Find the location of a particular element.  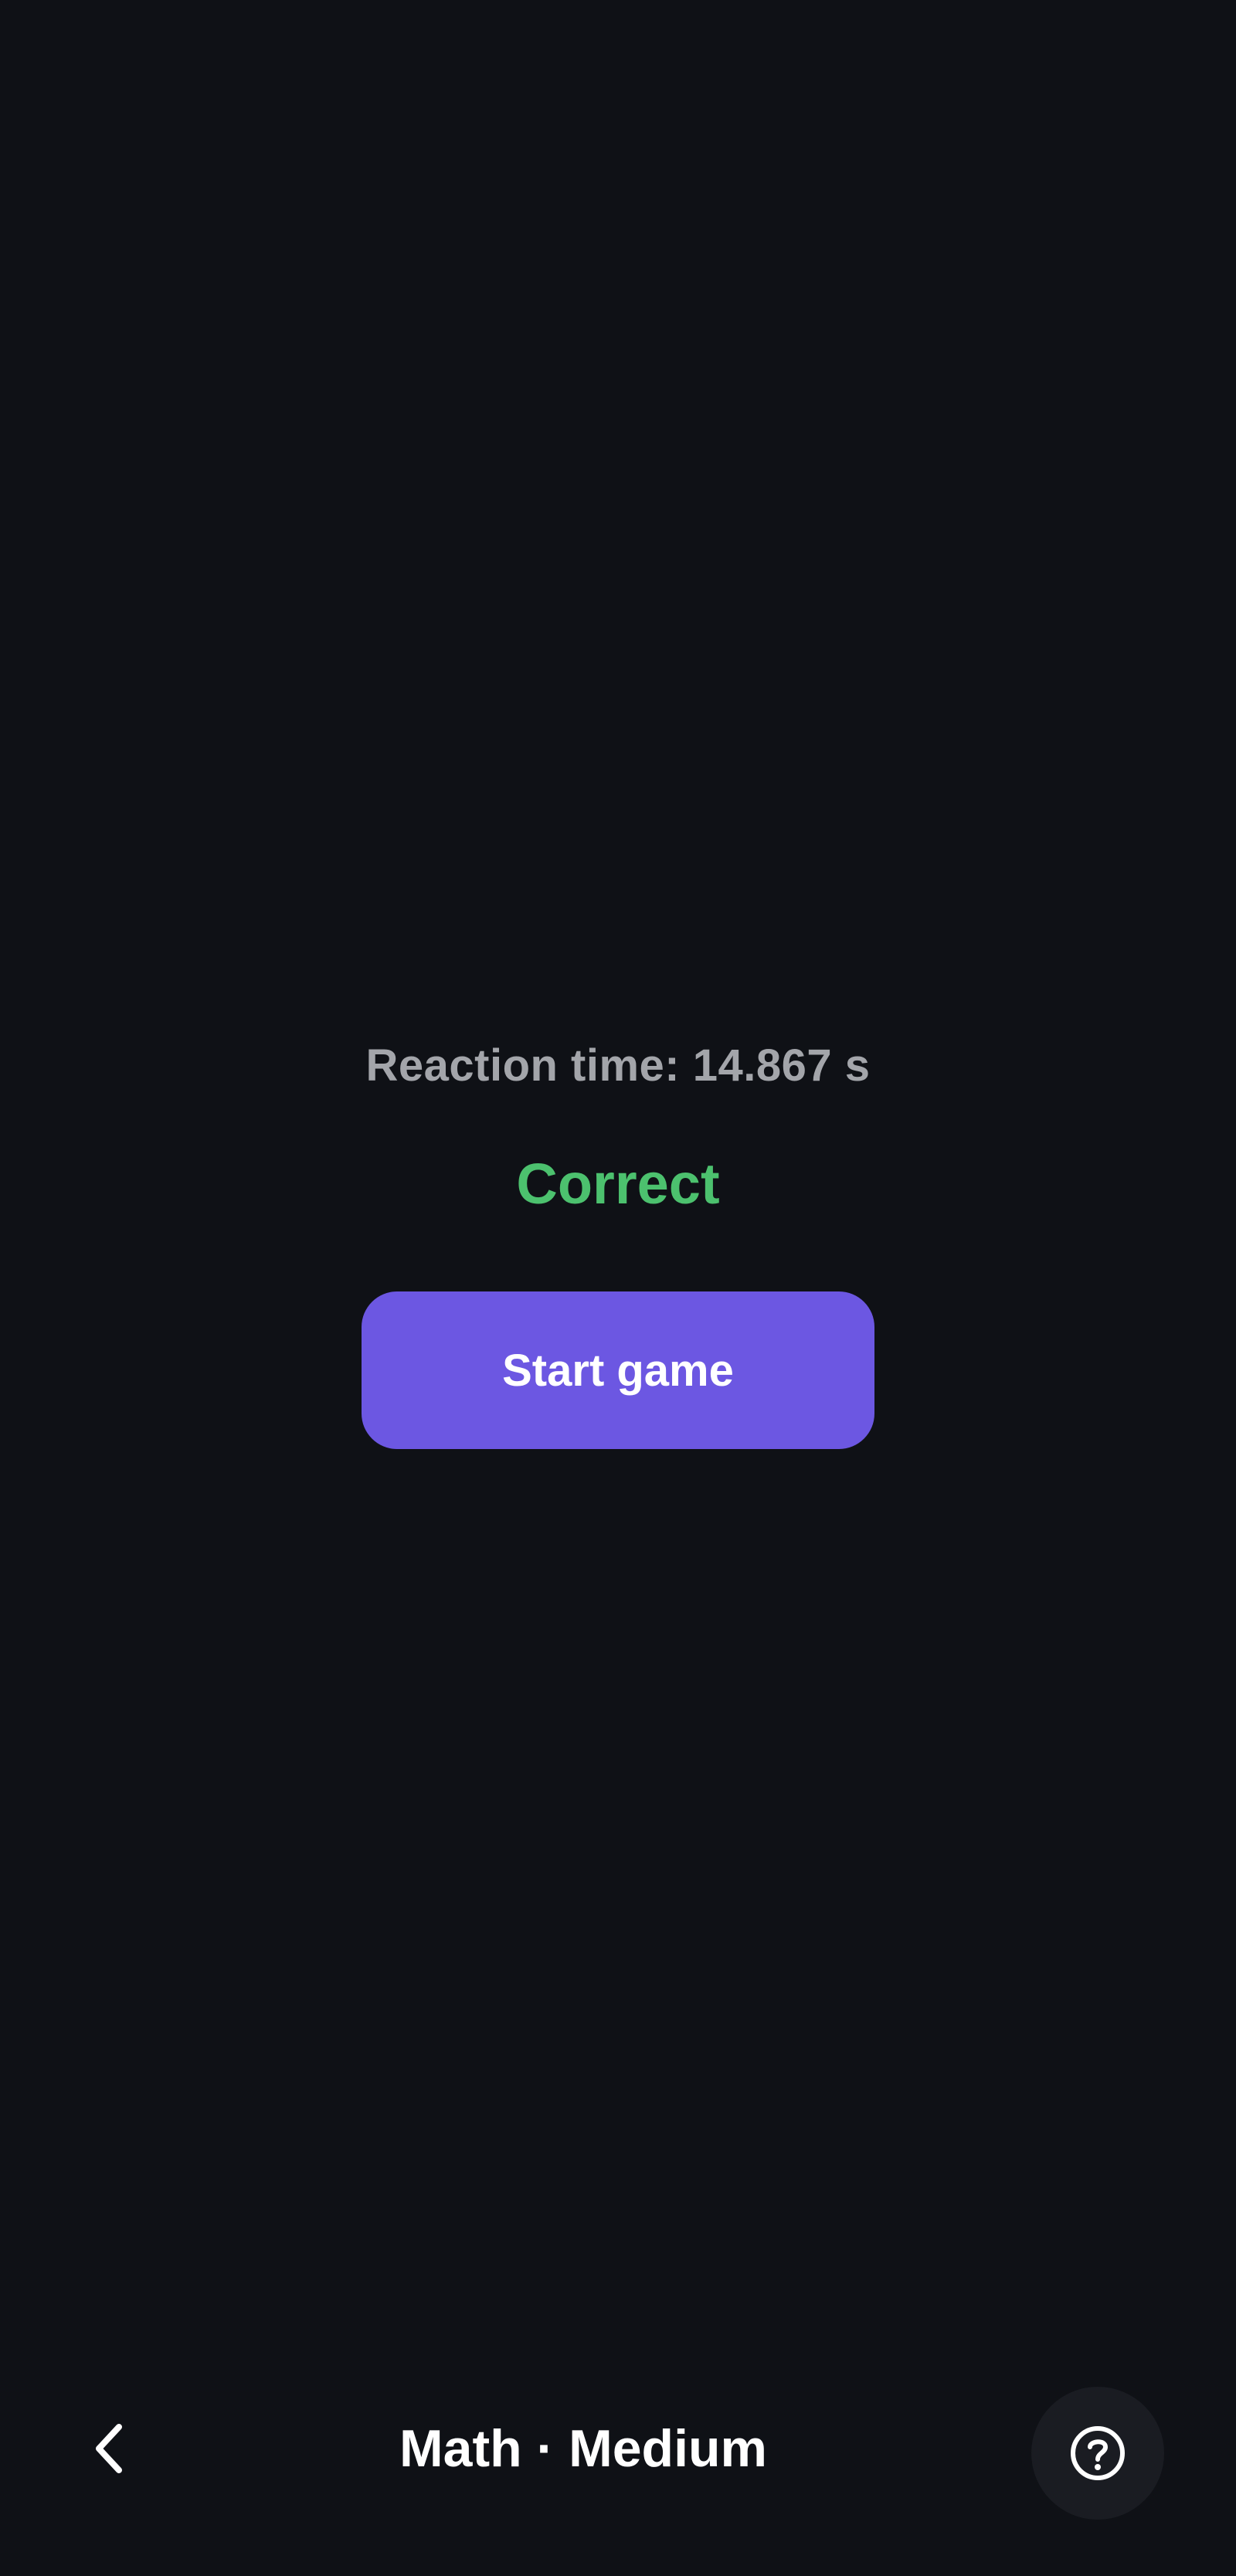

result-status-text: Correct is located at coordinates (618, 1184).